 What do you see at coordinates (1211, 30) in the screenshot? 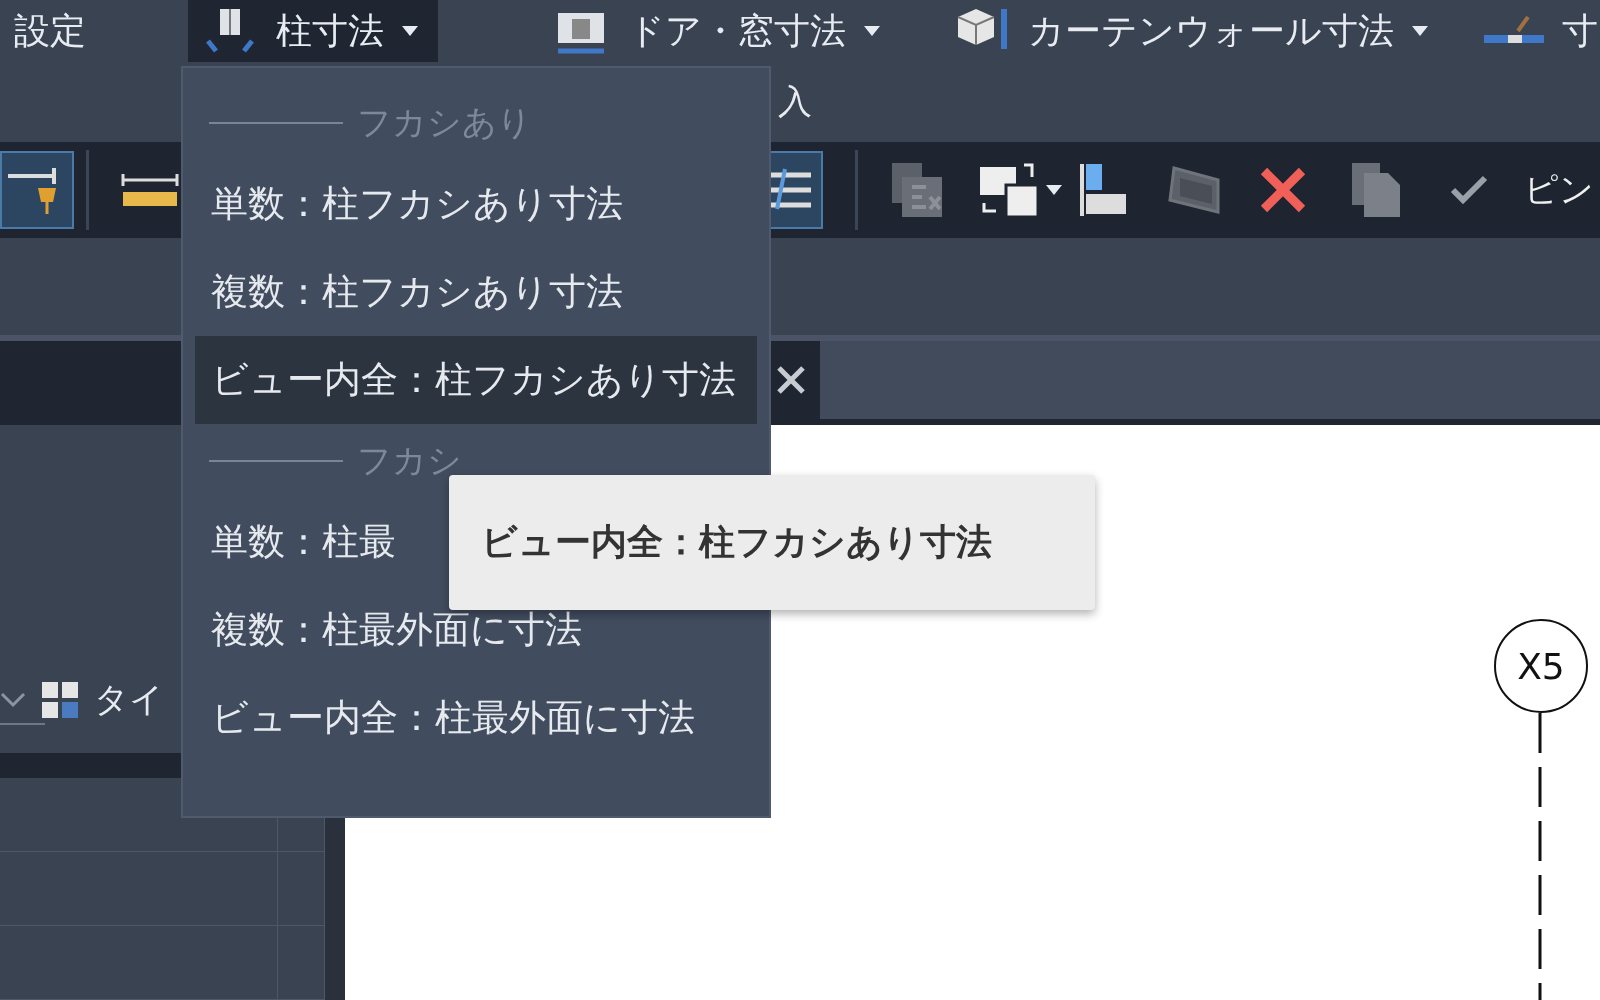
I see `button-label: カーテンウォール寸法` at bounding box center [1211, 30].